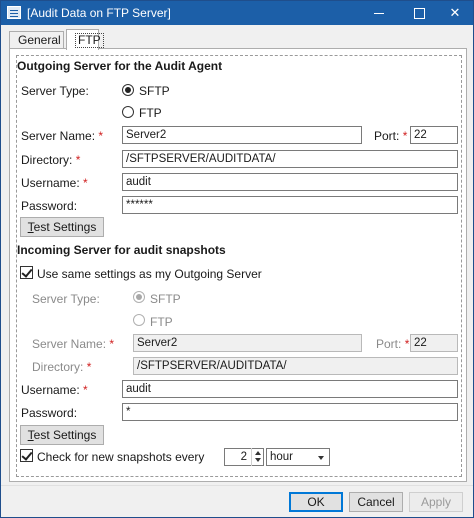  Describe the element at coordinates (150, 113) in the screenshot. I see `outgoing-ftp-label: FTP` at that location.